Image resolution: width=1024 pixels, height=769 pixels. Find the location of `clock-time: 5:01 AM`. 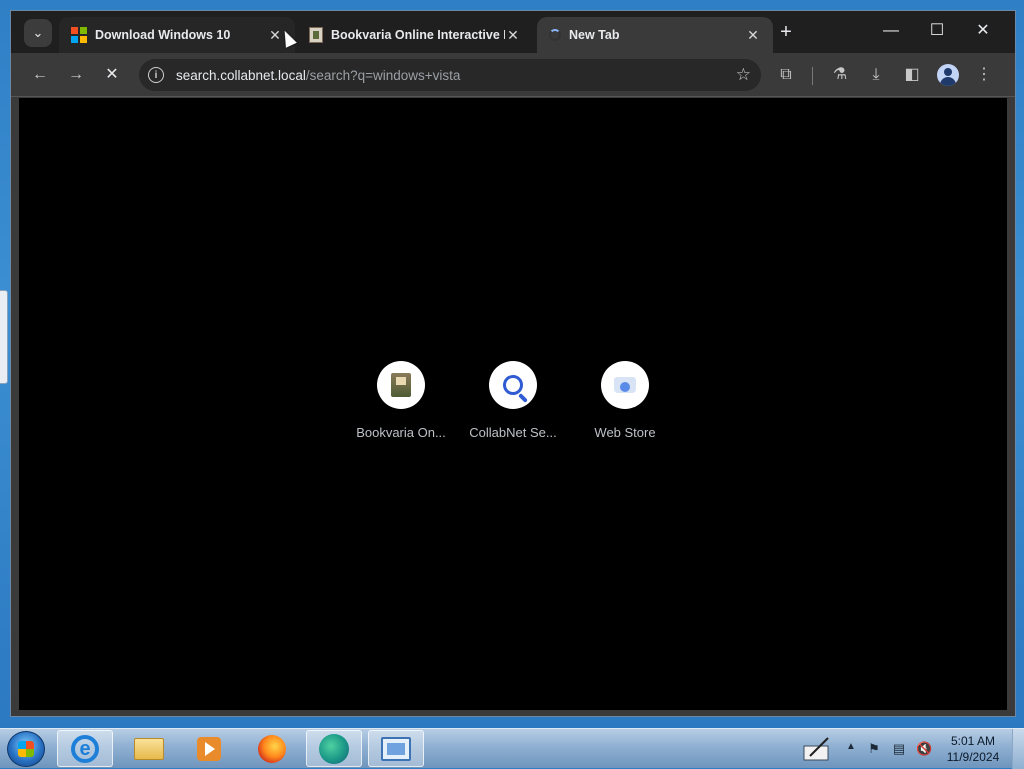

clock-time: 5:01 AM is located at coordinates (973, 741).